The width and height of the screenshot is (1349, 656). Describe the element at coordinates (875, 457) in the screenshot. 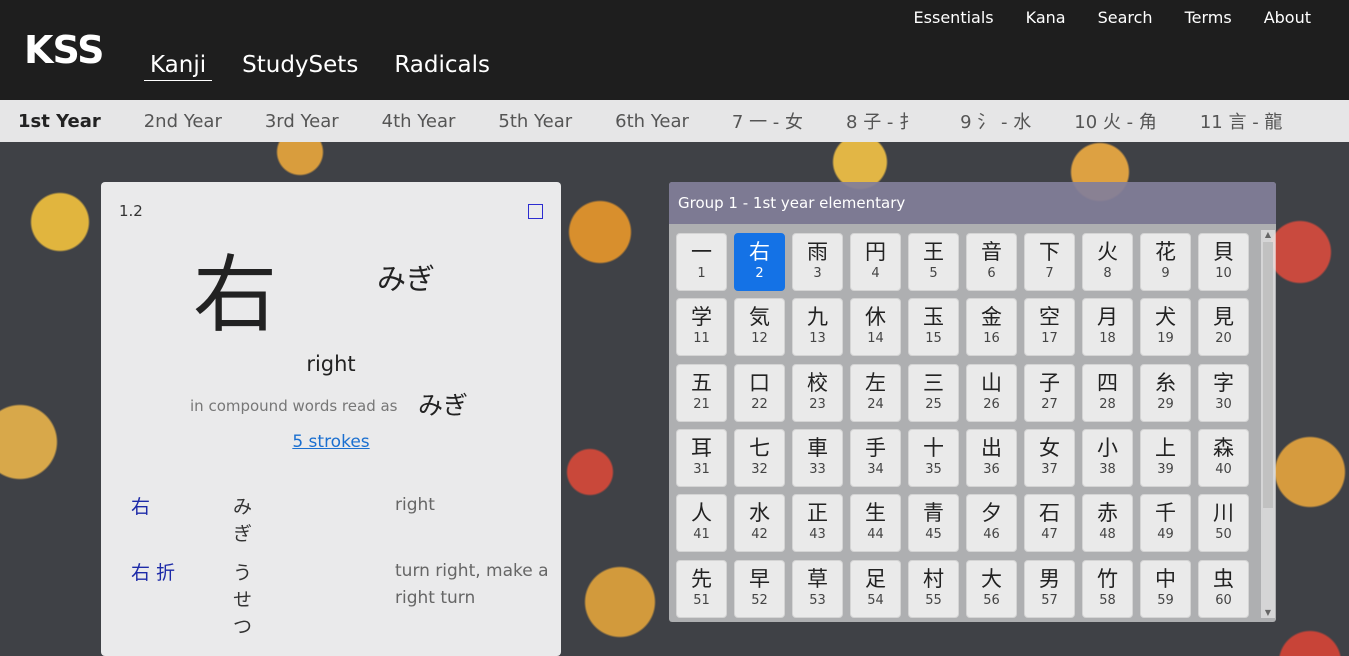

I see `kanji-tile: 手 34` at that location.